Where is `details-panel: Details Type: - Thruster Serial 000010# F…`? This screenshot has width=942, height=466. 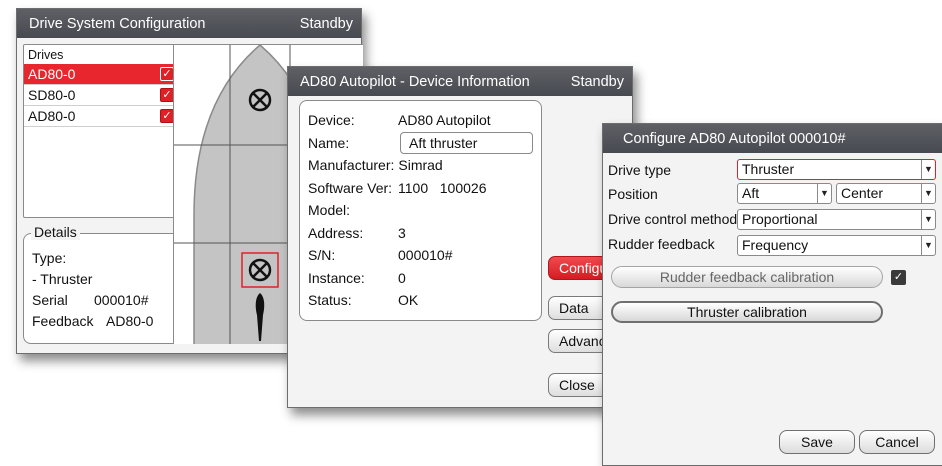
details-panel: Details Type: - Thruster Serial 000010# F… is located at coordinates (102, 284).